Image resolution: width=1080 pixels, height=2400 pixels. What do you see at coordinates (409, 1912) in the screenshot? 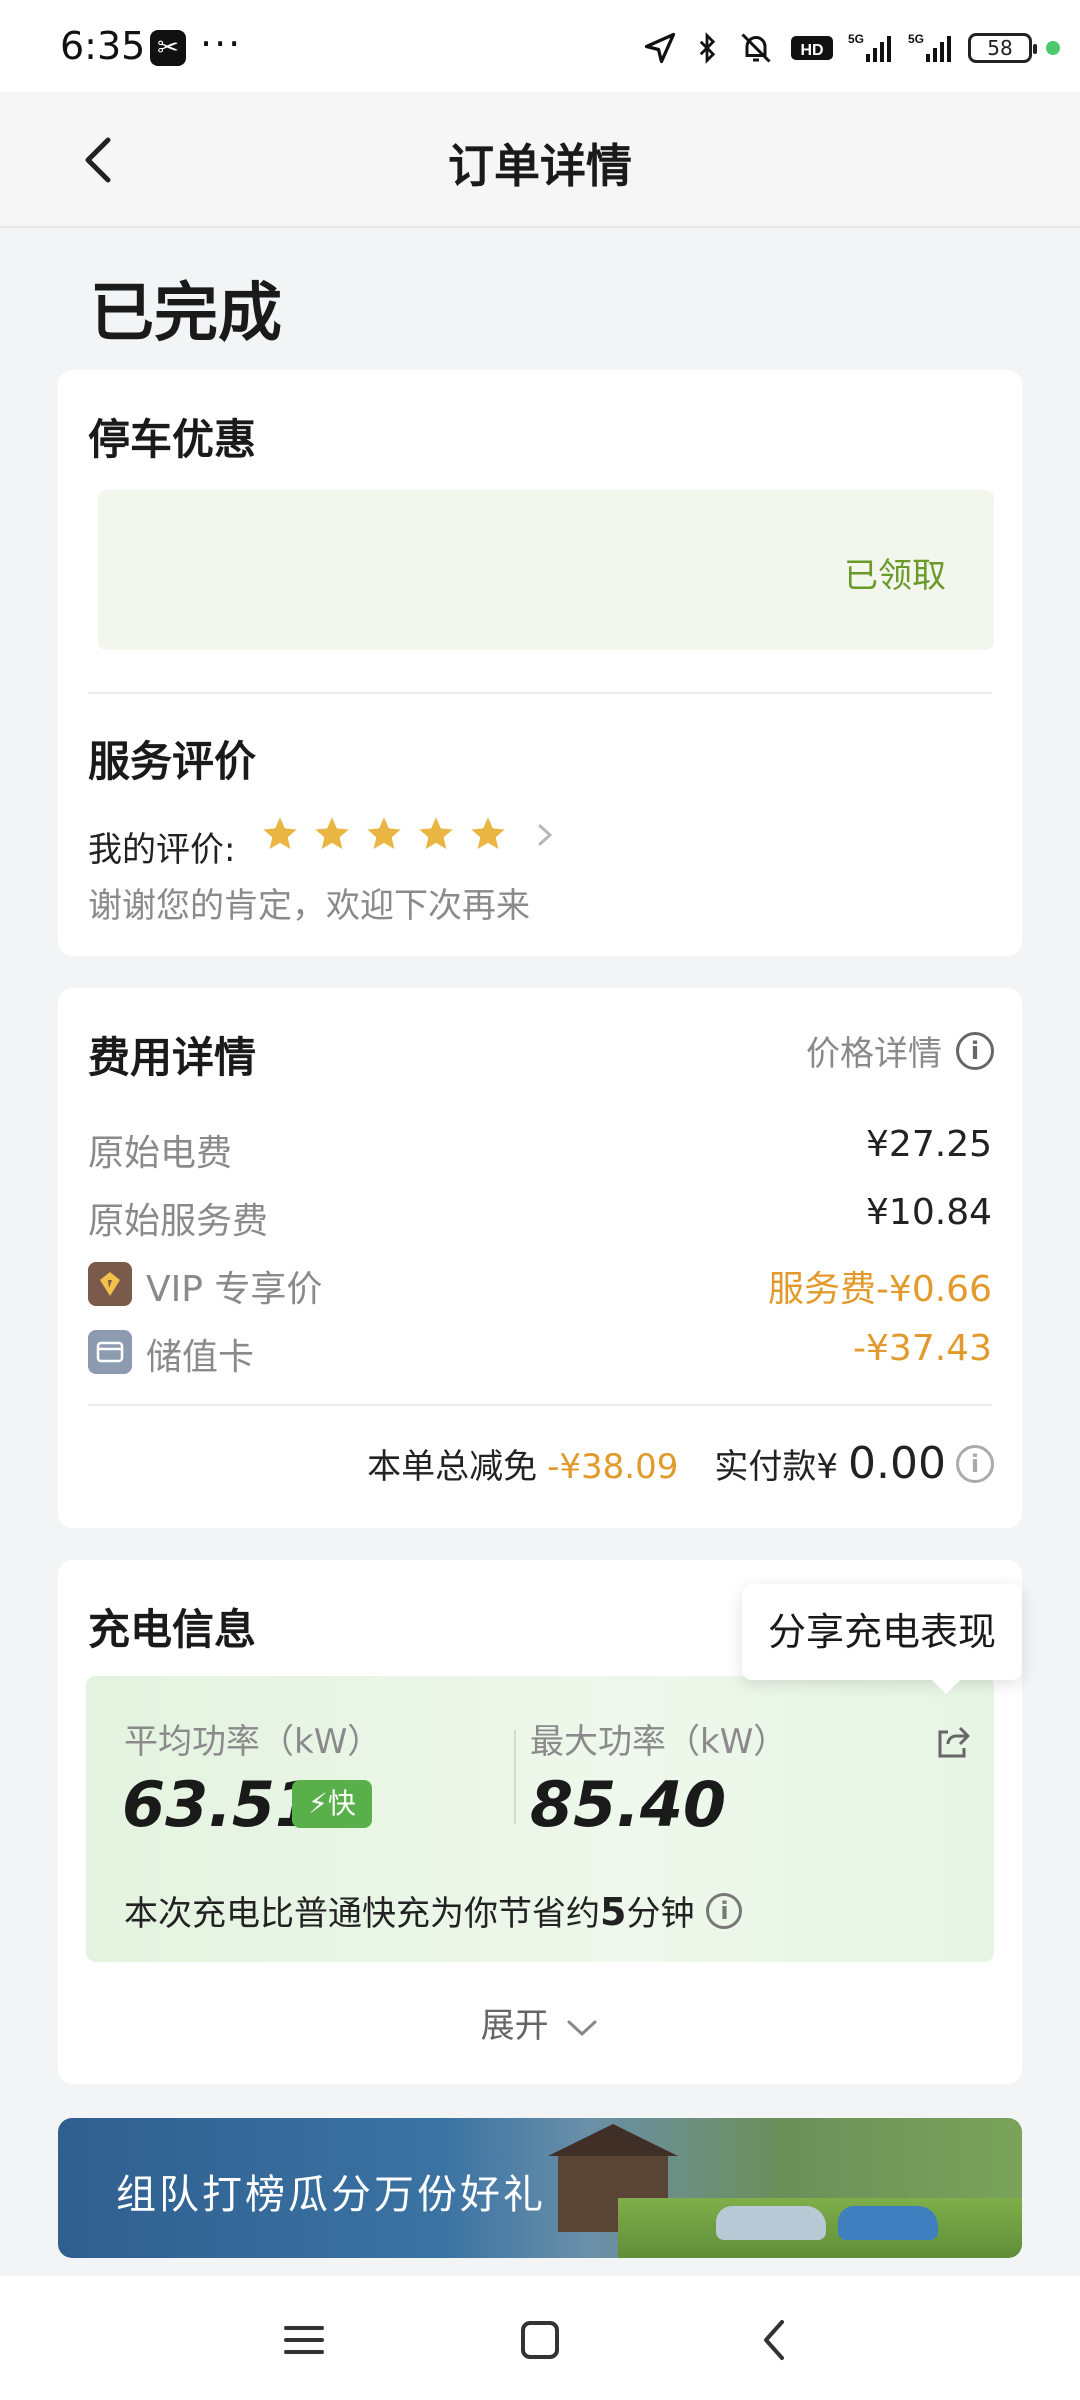
I see `saving-text: 本次充电比普通快充为你节省约5分钟` at bounding box center [409, 1912].